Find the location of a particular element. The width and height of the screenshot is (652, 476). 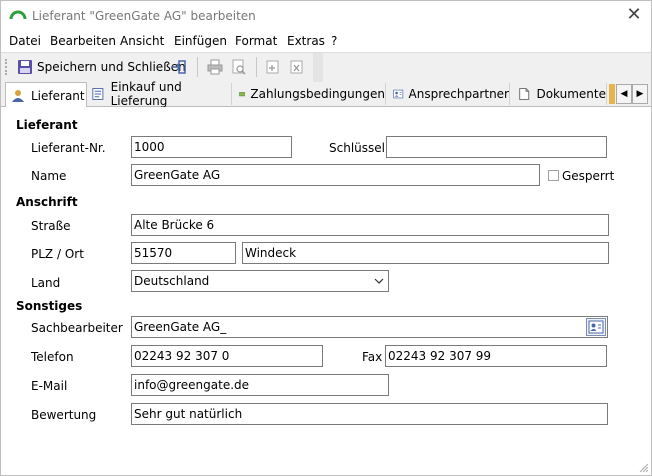

schluessel-input is located at coordinates (496, 147).